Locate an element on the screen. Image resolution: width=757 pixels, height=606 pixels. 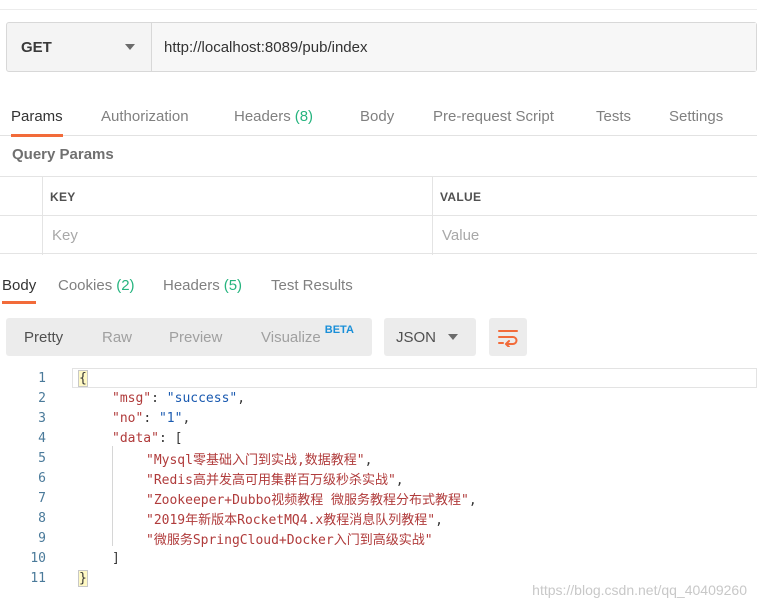
tab-label: Authorization is located at coordinates (145, 116).